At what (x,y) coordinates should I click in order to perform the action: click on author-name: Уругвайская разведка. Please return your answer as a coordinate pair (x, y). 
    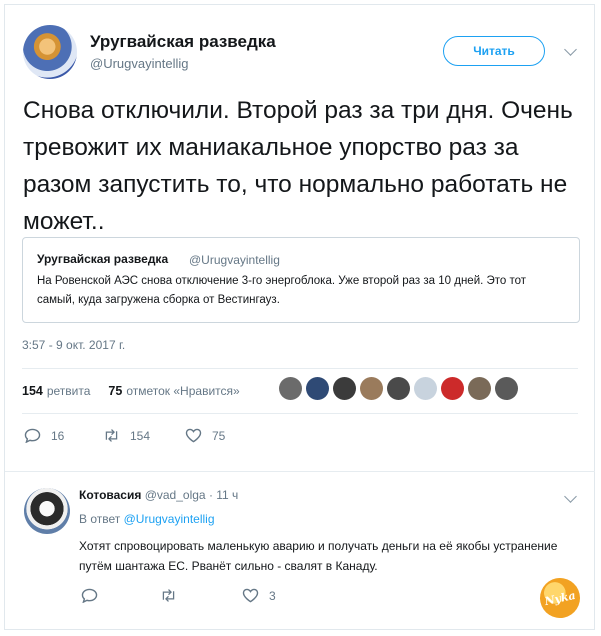
    Looking at the image, I should click on (183, 42).